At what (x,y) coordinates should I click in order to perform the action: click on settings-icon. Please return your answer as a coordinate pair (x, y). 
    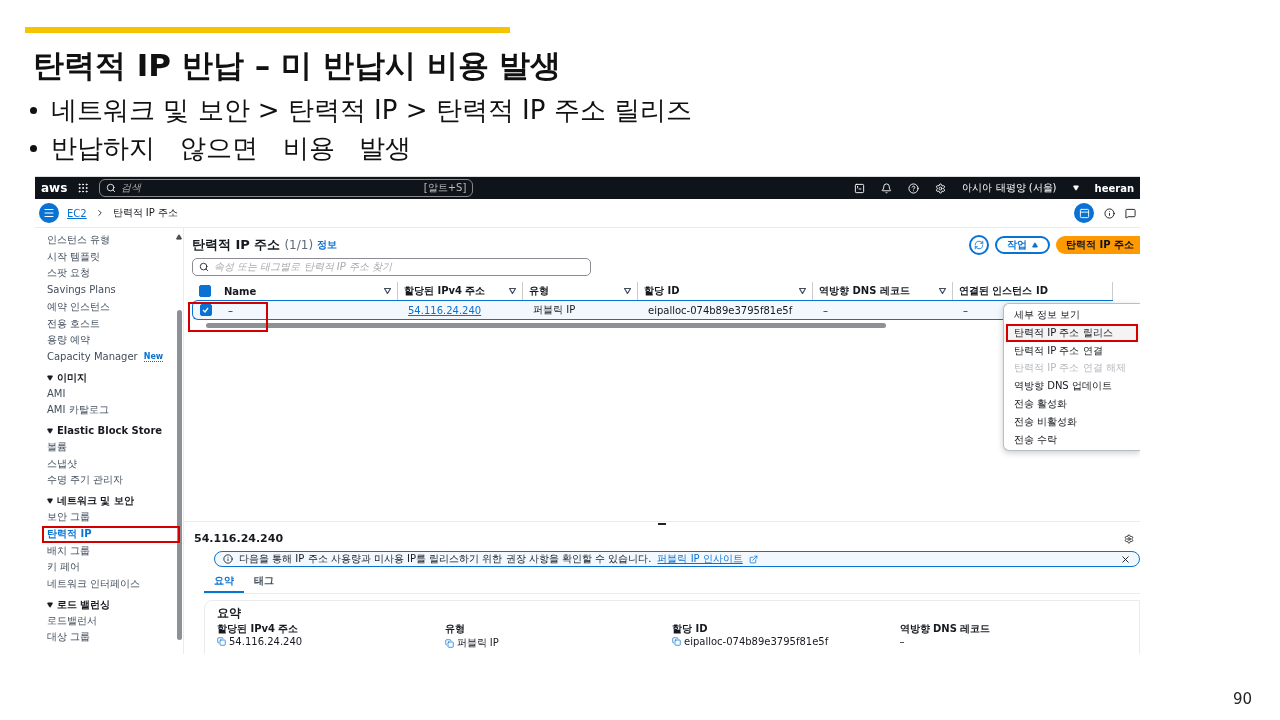
    Looking at the image, I should click on (1129, 538).